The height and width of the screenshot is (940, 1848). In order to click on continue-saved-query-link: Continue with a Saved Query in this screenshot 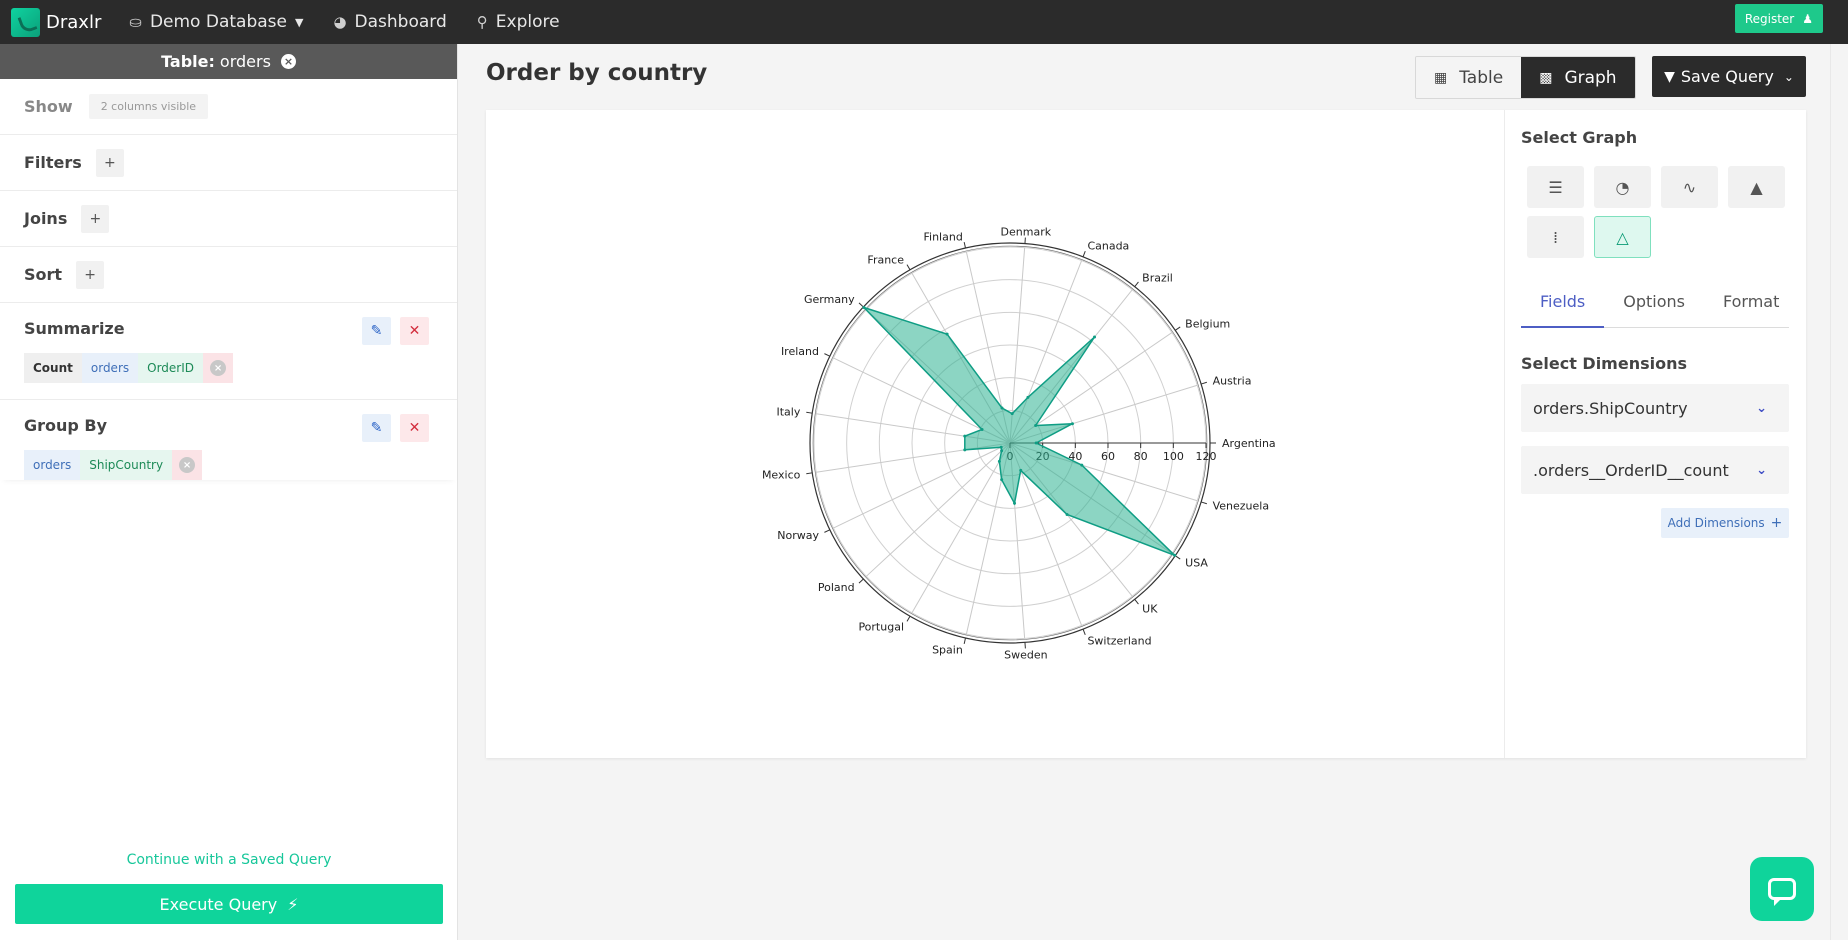, I will do `click(229, 860)`.